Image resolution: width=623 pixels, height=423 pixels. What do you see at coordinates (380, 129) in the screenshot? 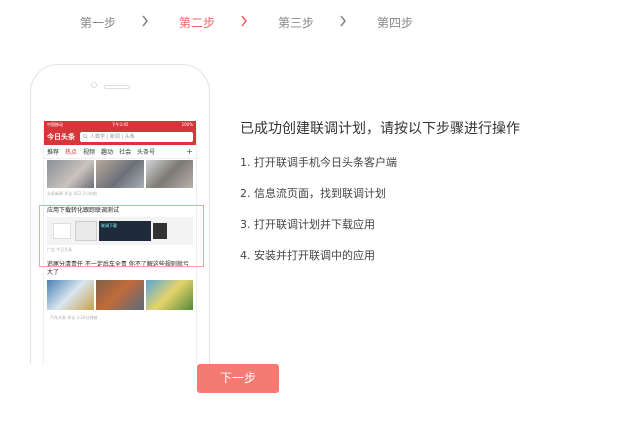
I see `instructions-heading: 已成功创建联调计划，请按以下步骤进行操作` at bounding box center [380, 129].